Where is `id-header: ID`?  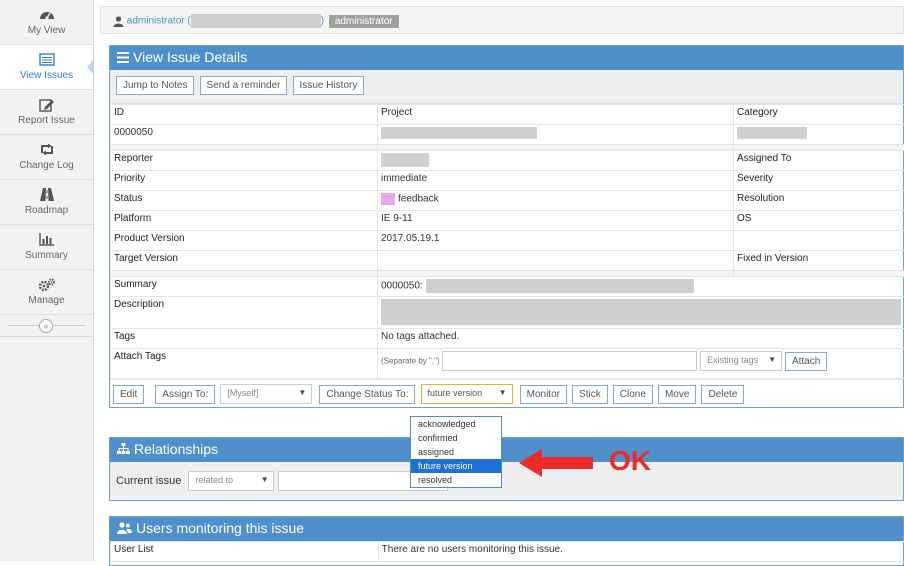
id-header: ID is located at coordinates (244, 115).